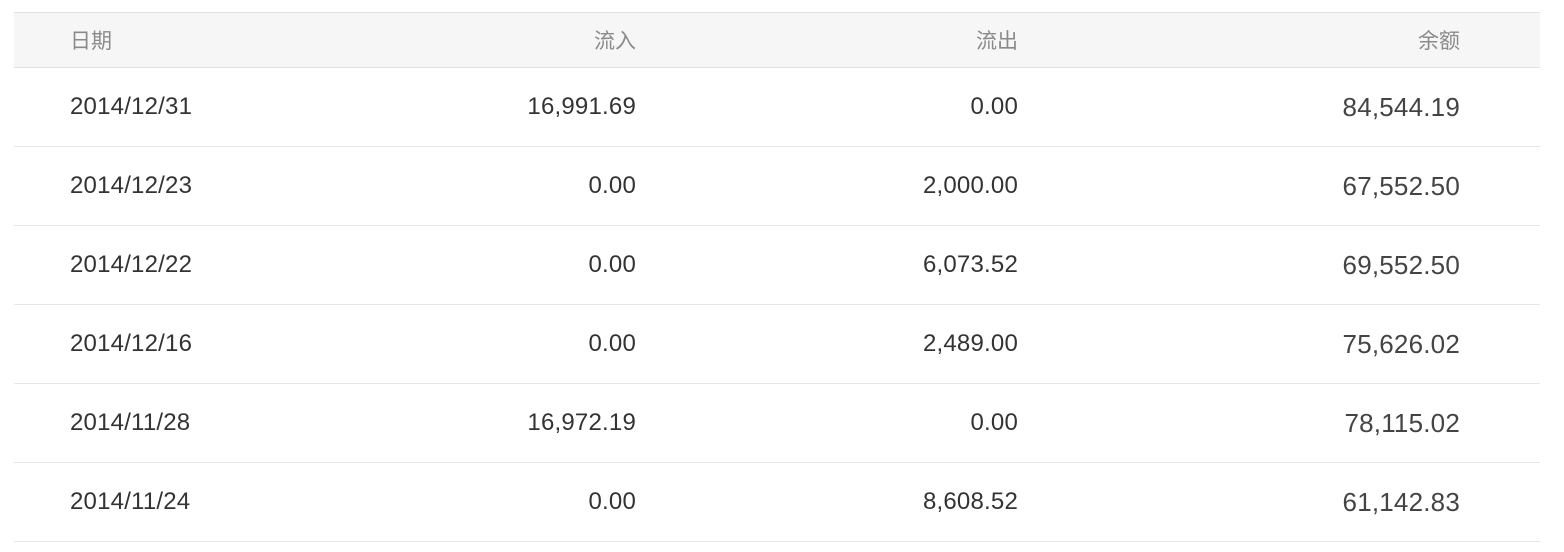 The width and height of the screenshot is (1564, 552). Describe the element at coordinates (130, 422) in the screenshot. I see `date-cell: 2014/11/28` at that location.